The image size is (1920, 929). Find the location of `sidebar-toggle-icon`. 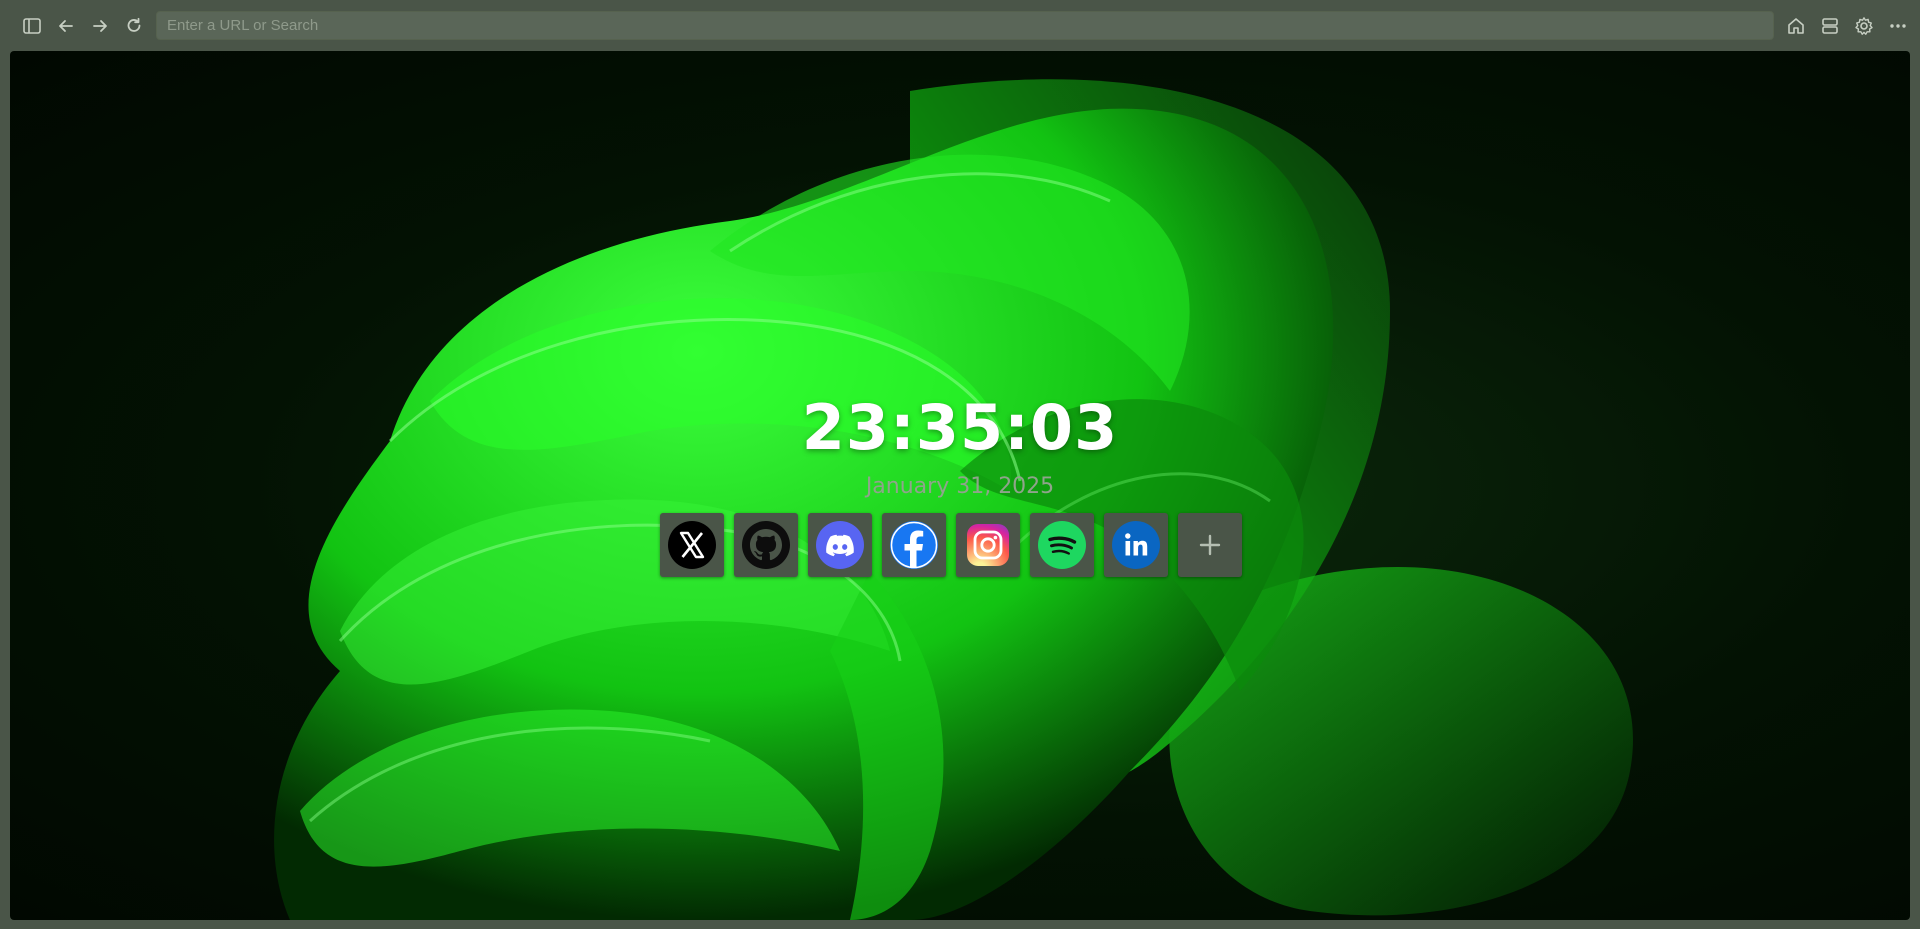

sidebar-toggle-icon is located at coordinates (32, 26).